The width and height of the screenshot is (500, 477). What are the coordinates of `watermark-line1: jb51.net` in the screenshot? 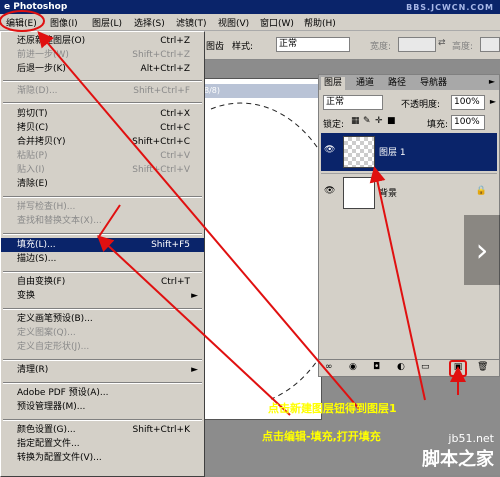 It's located at (471, 438).